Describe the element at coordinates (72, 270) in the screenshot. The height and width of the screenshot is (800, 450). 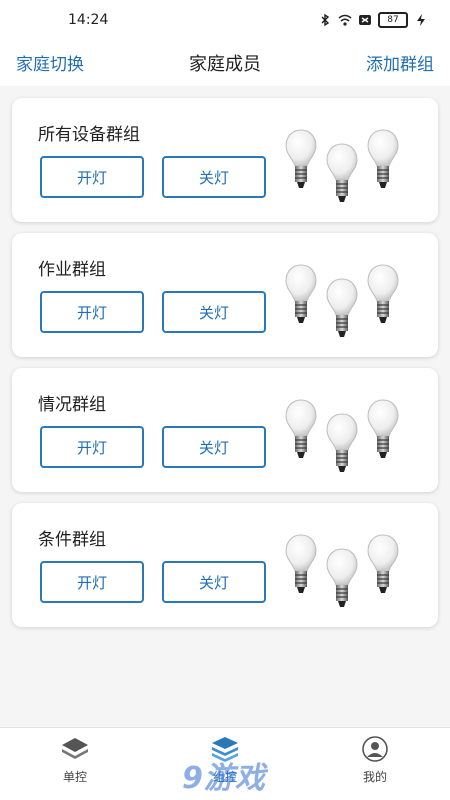
I see `group-name: 作业群组` at that location.